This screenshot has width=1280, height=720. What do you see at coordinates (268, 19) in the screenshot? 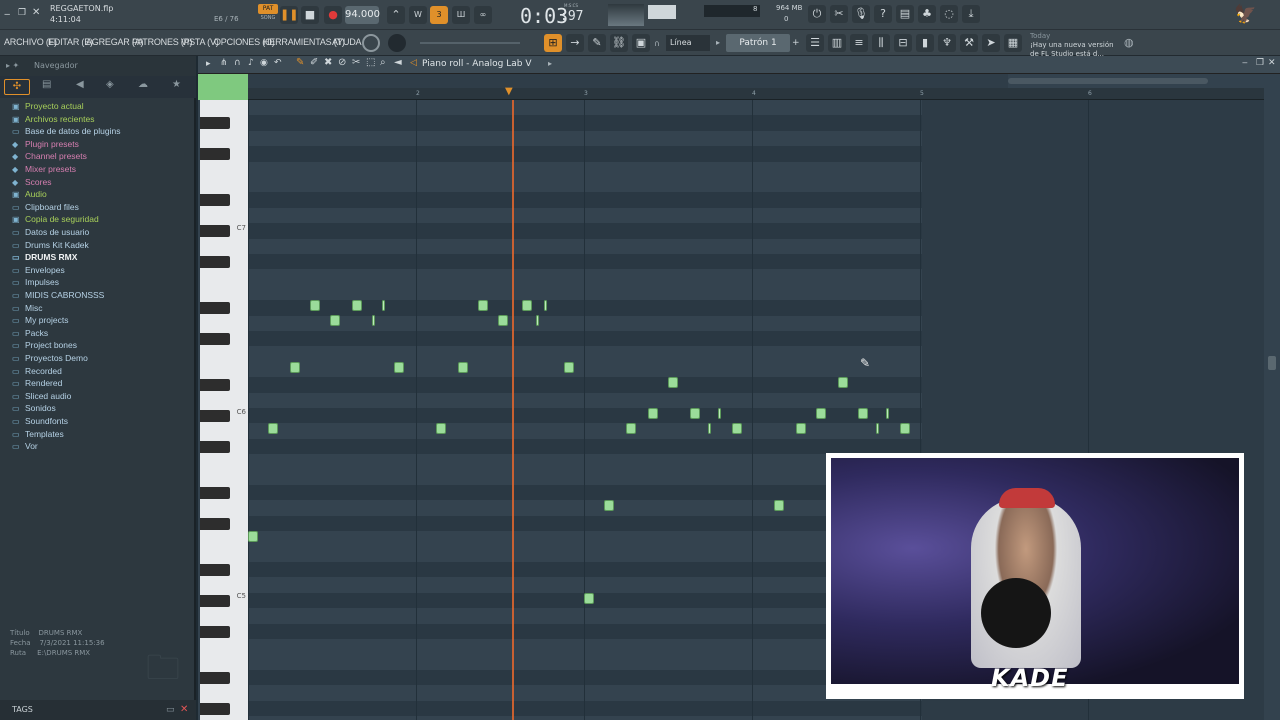
I see `song-mode-button: SONG` at bounding box center [268, 19].